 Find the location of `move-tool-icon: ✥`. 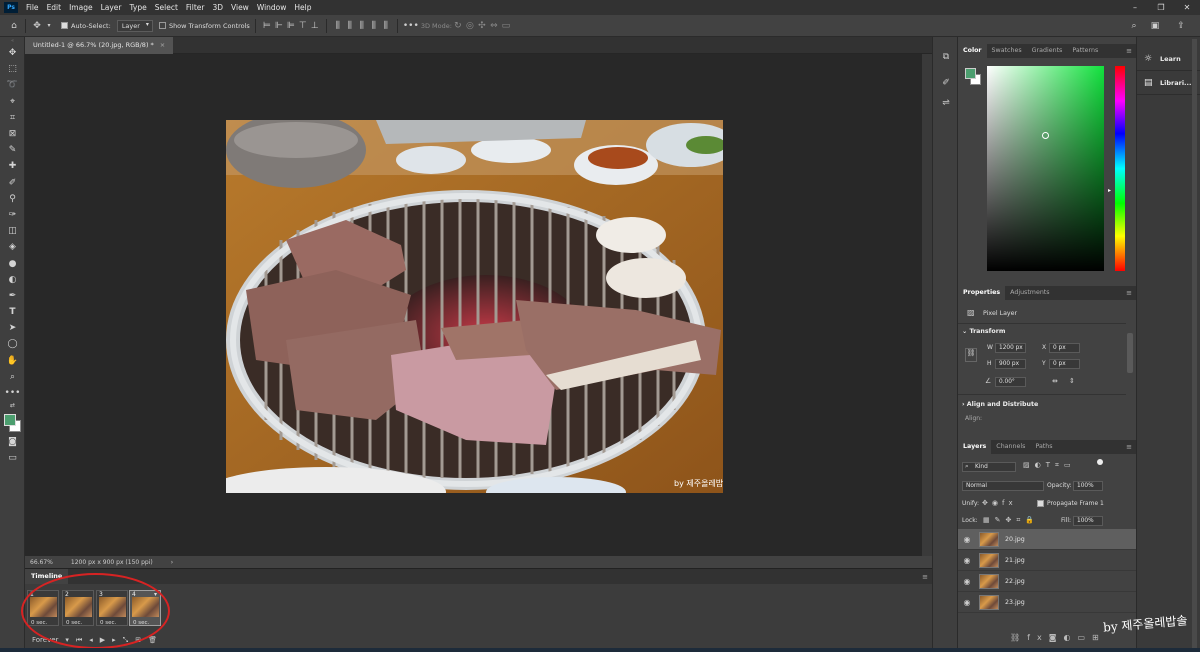

move-tool-icon: ✥ is located at coordinates (12, 53).